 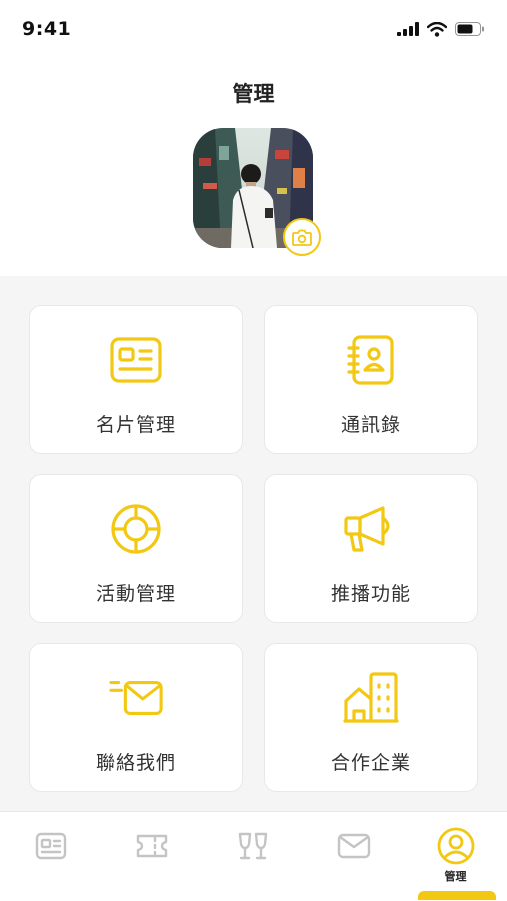 I want to click on status-icons, so click(x=441, y=29).